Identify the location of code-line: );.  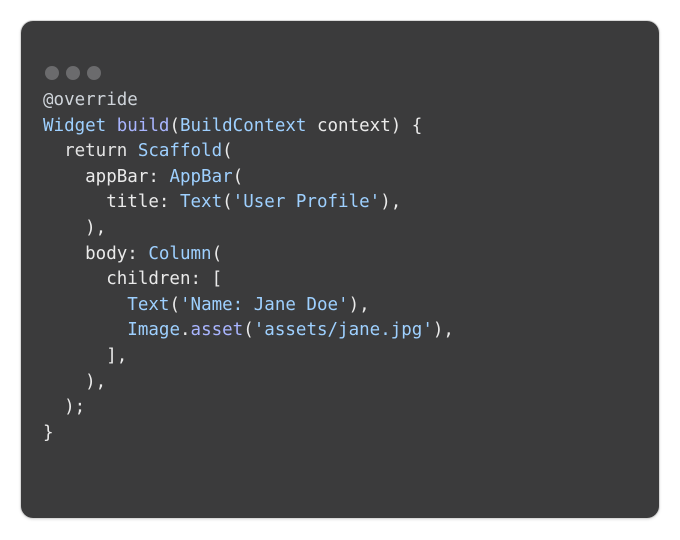
(248, 408).